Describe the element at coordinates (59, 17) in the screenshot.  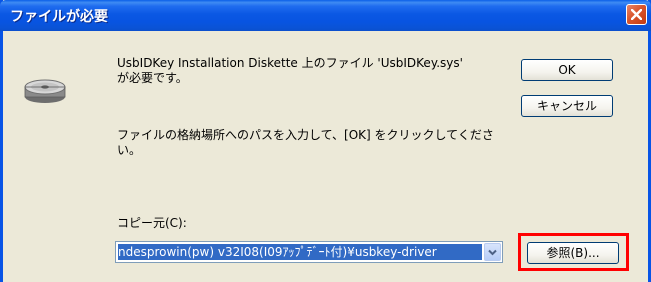
I see `window-title: ファイルが必要` at that location.